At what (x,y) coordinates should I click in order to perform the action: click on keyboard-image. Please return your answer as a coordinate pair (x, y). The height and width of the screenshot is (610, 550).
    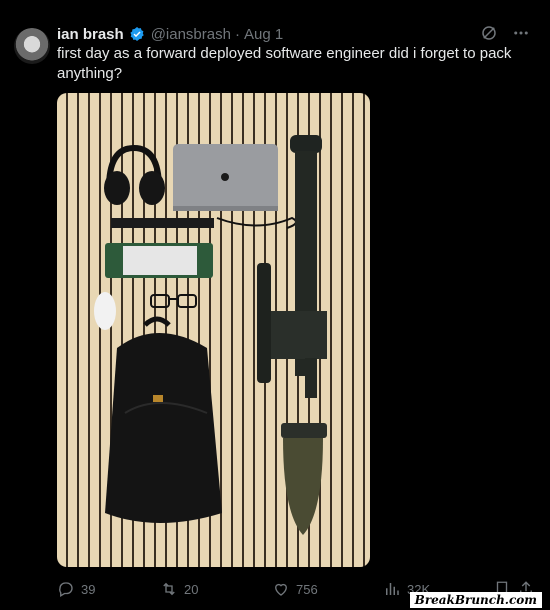
    Looking at the image, I should click on (159, 260).